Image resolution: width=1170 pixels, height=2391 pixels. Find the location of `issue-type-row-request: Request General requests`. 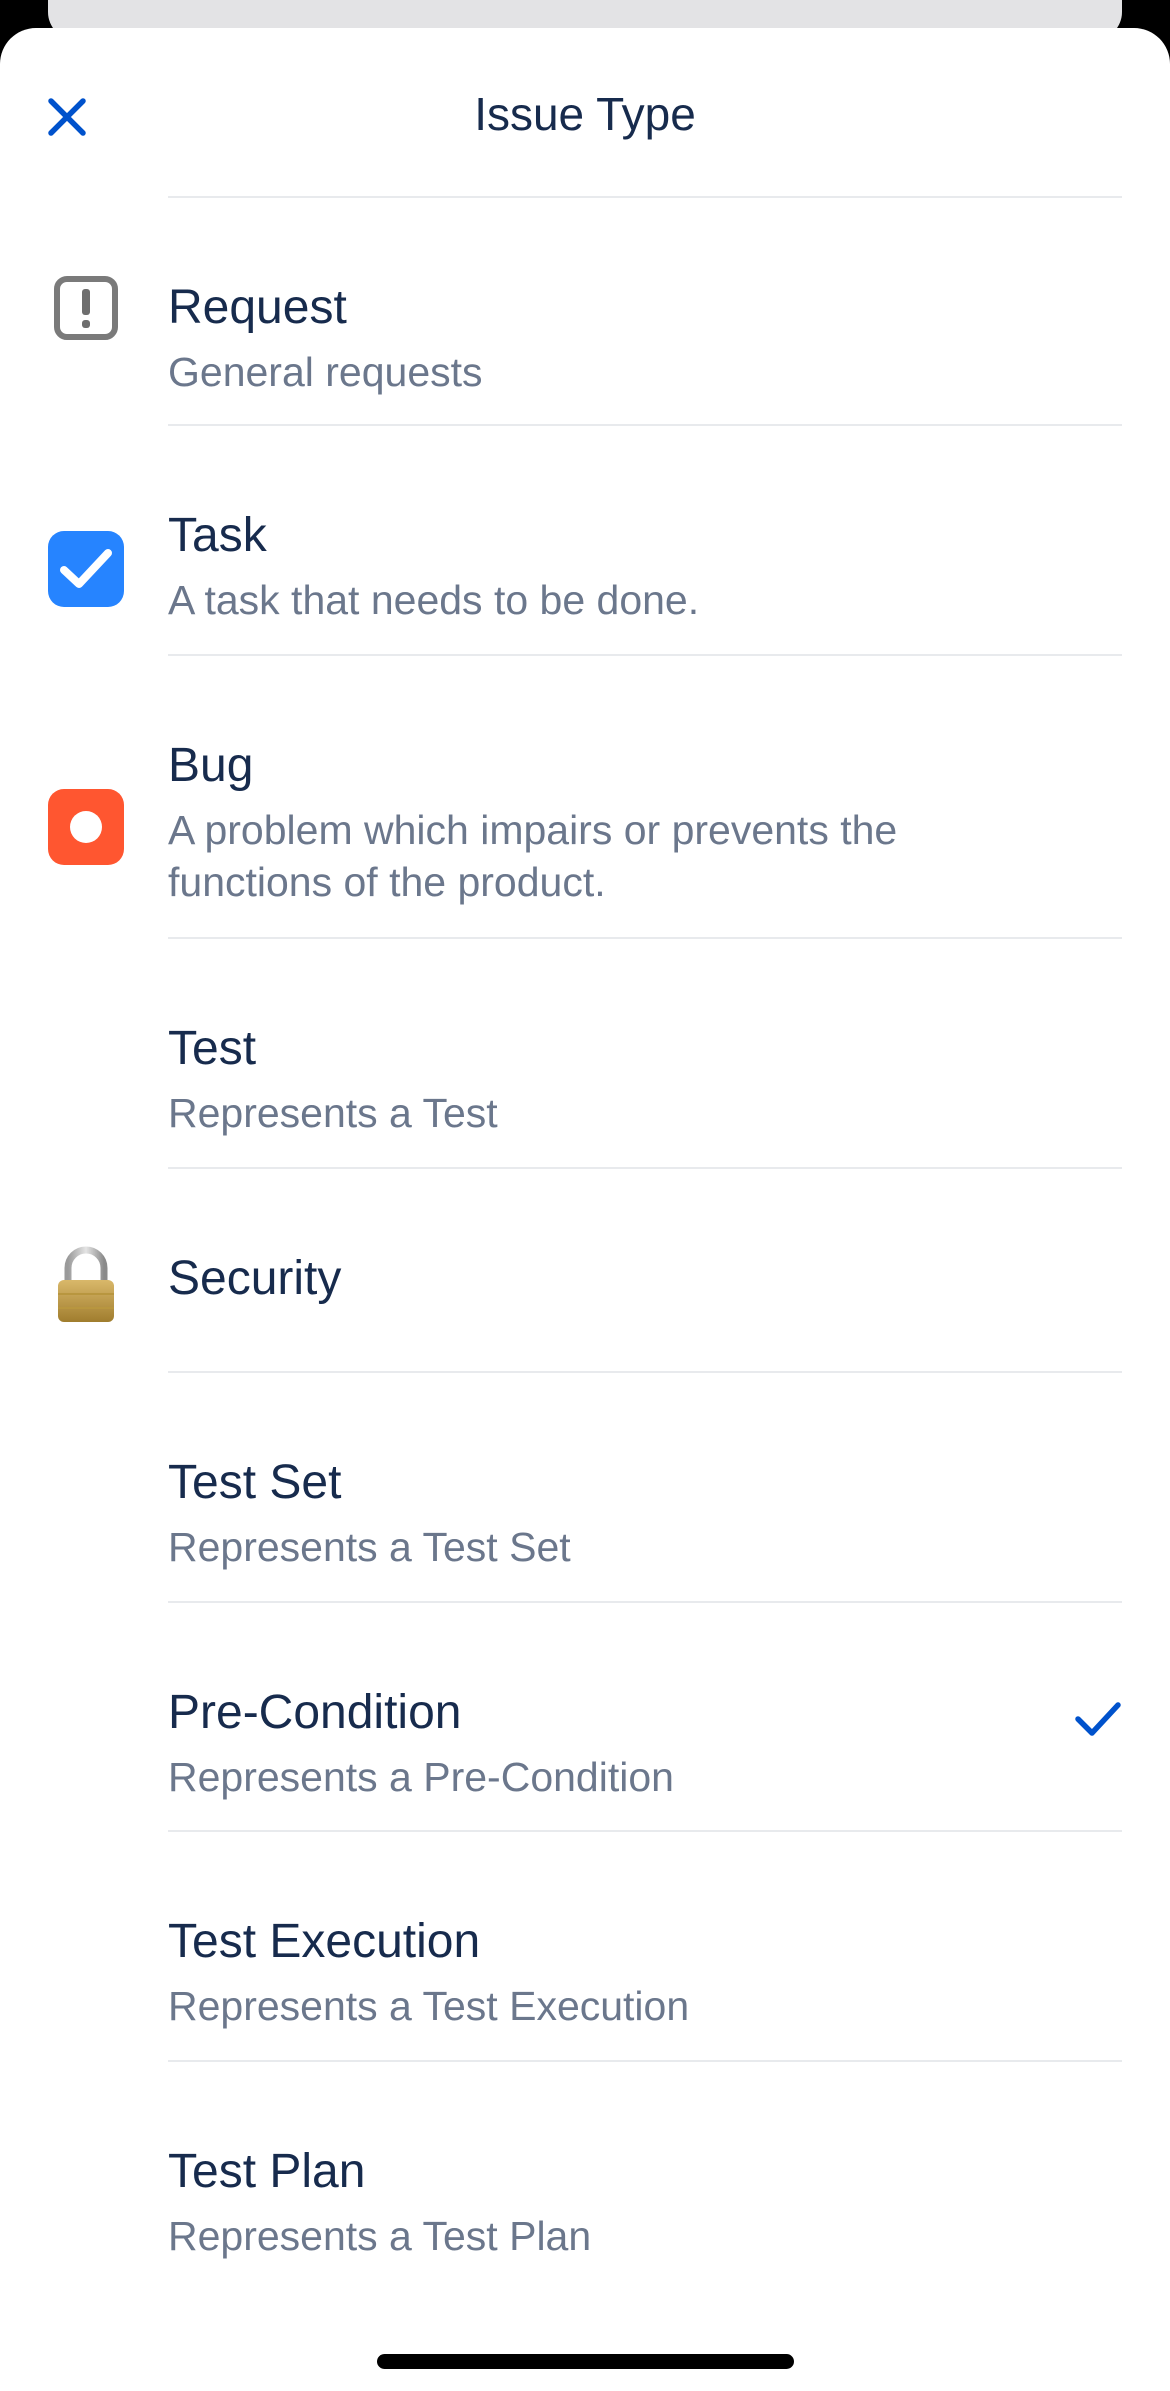

issue-type-row-request: Request General requests is located at coordinates (585, 312).